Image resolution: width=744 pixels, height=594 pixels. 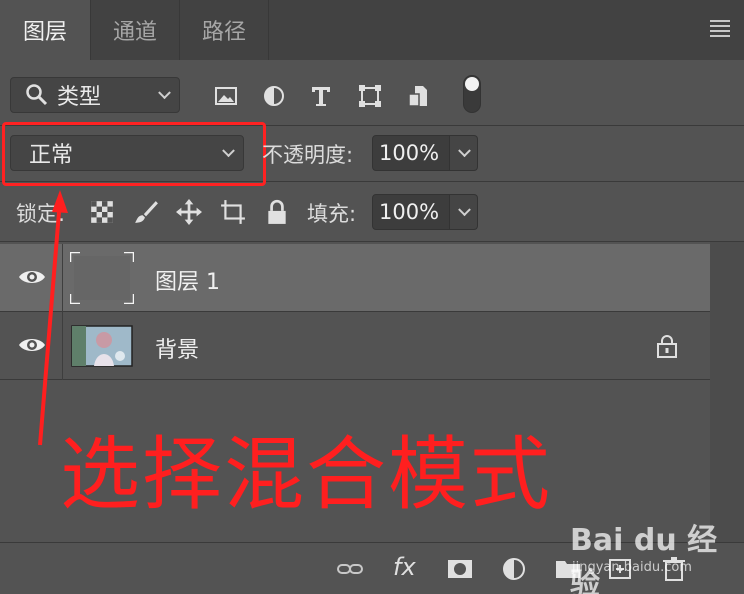 I want to click on lock-transparent-icon, so click(x=102, y=212).